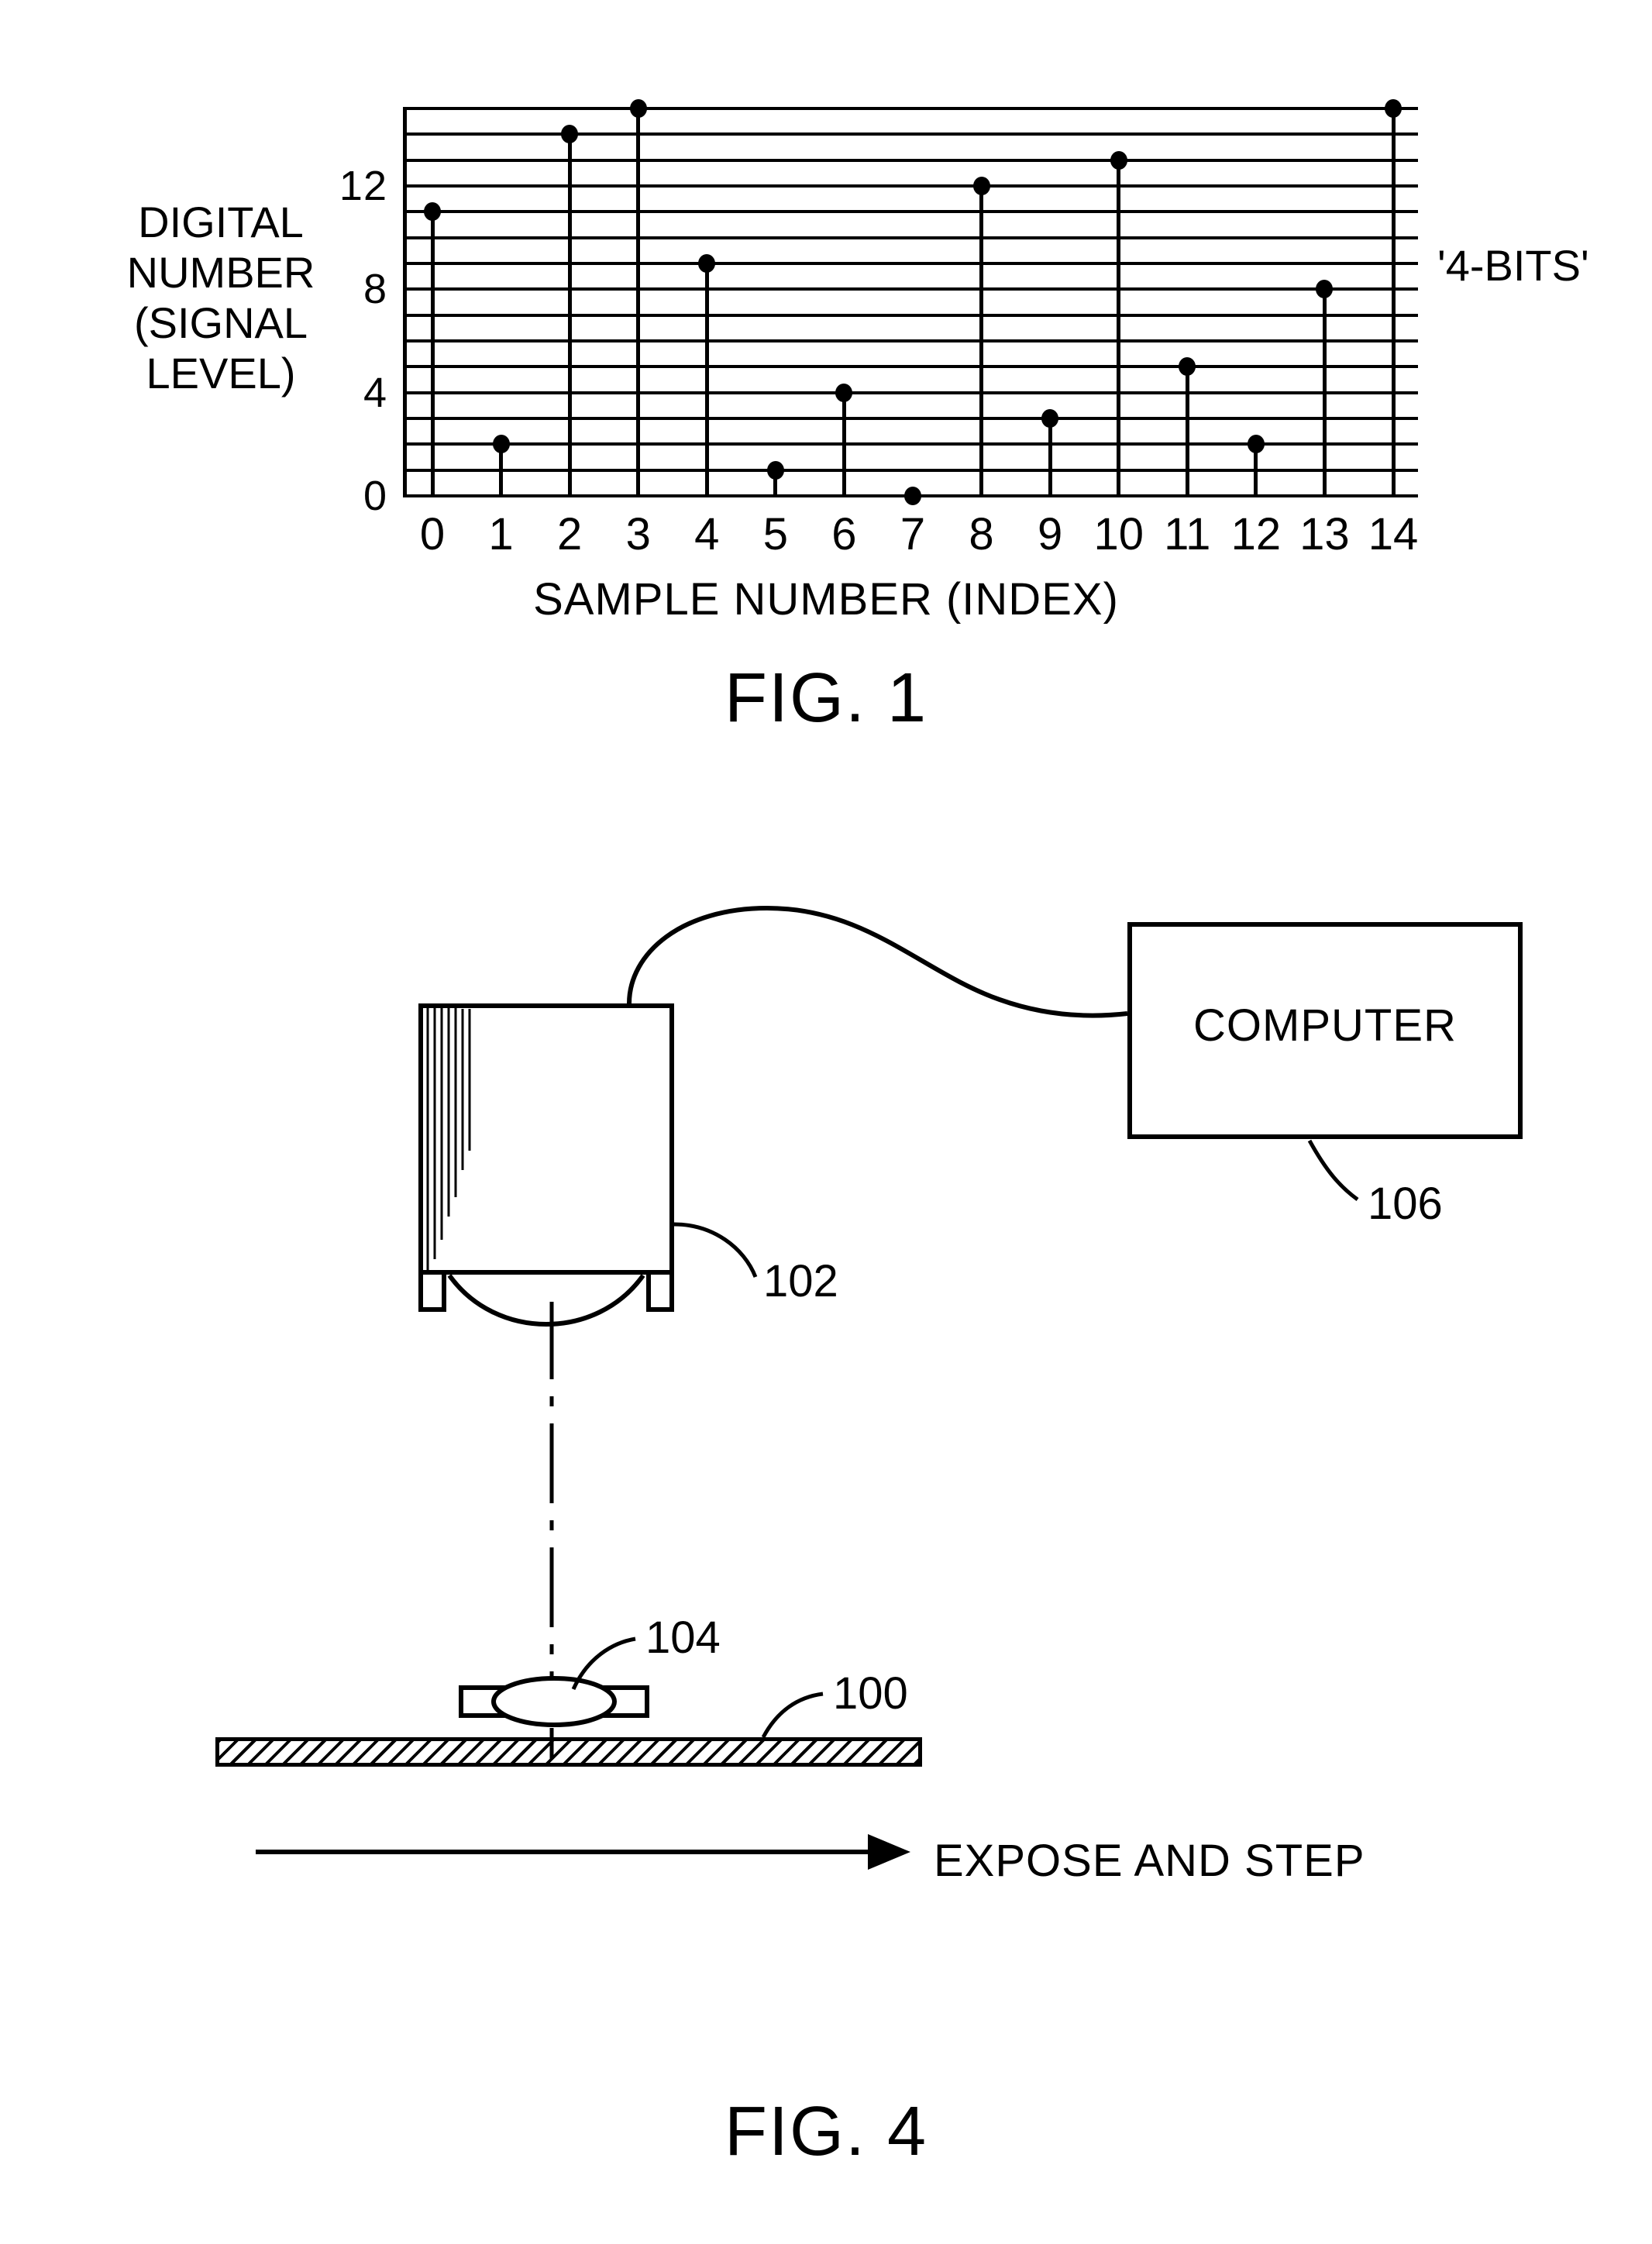  Describe the element at coordinates (448, 1139) in the screenshot. I see `body-texture-lines` at that location.